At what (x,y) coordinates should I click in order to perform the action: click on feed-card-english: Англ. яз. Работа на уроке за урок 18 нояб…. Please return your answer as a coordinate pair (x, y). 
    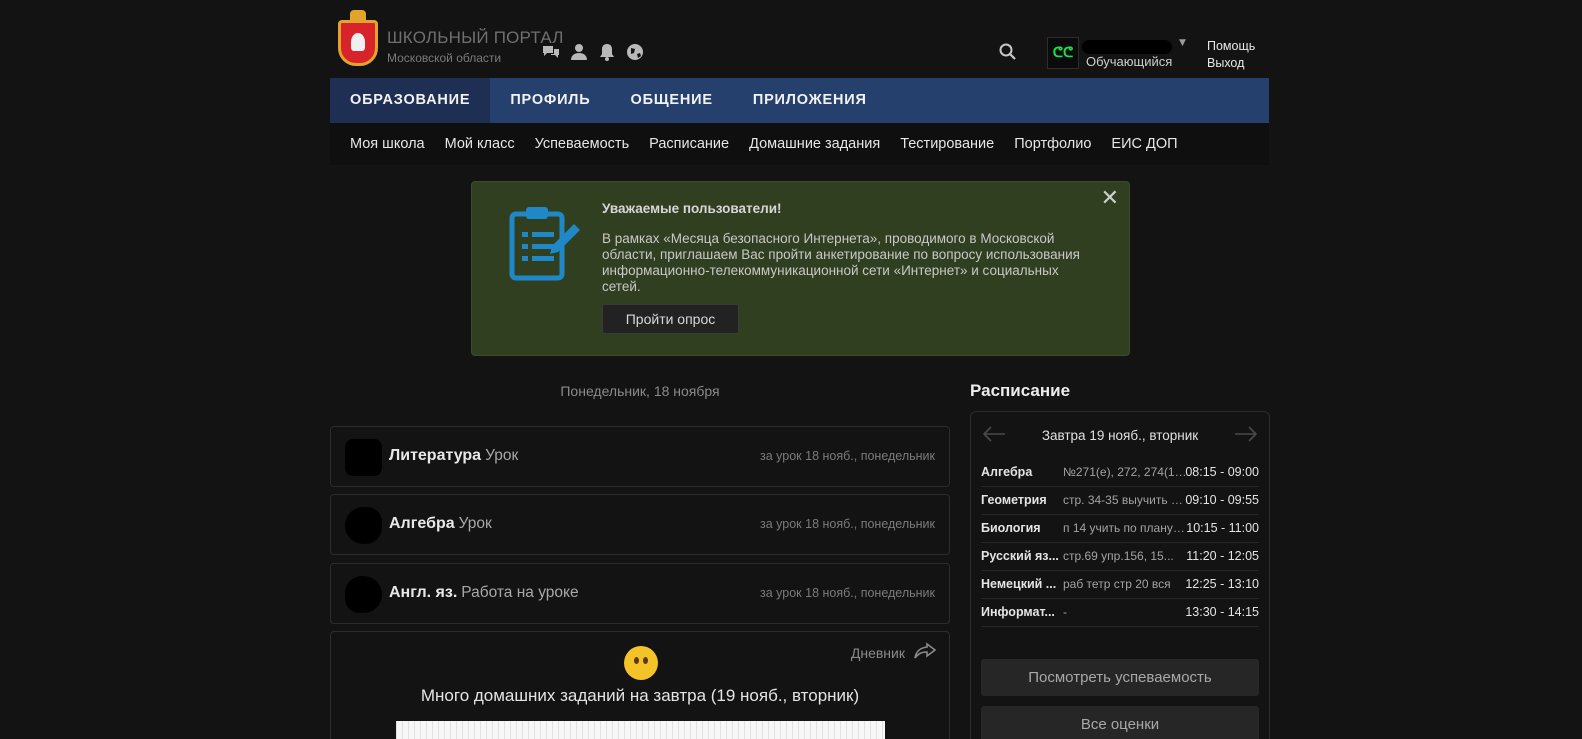
    Looking at the image, I should click on (640, 593).